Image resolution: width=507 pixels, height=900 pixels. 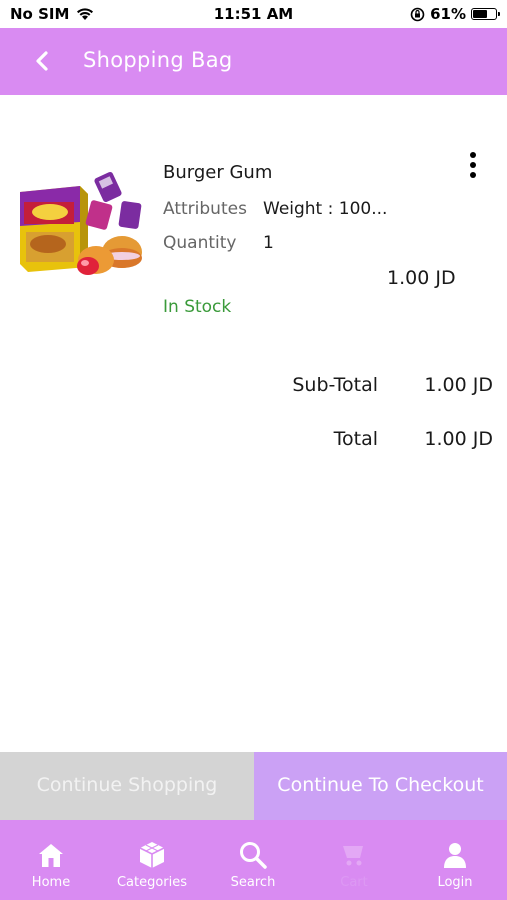 What do you see at coordinates (51, 855) in the screenshot?
I see `home-icon` at bounding box center [51, 855].